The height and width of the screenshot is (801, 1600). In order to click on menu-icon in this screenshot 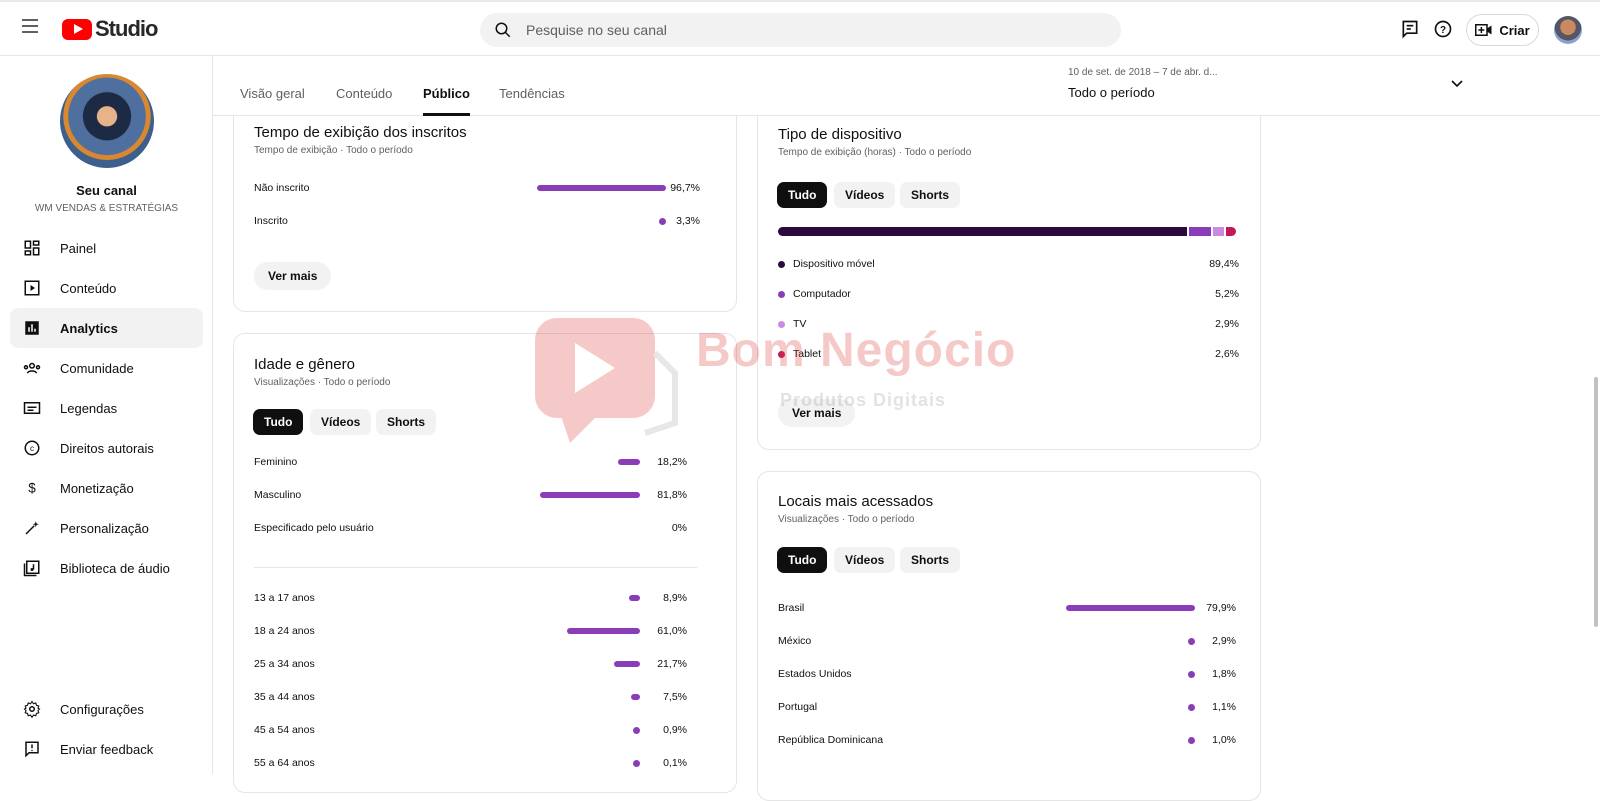, I will do `click(31, 28)`.